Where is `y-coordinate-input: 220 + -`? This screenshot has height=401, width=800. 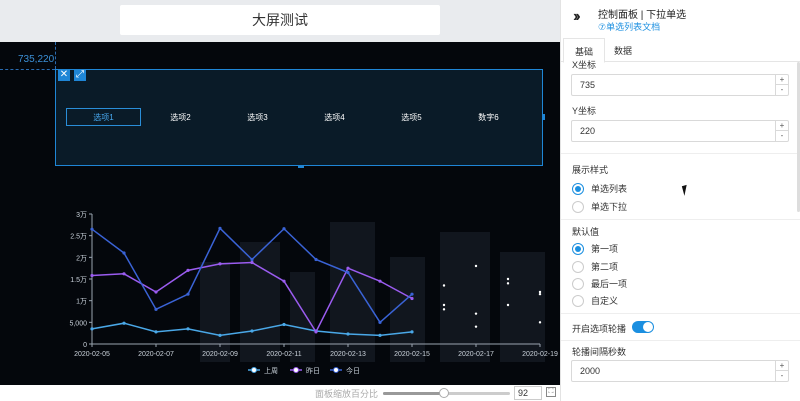
y-coordinate-input: 220 + - is located at coordinates (680, 131).